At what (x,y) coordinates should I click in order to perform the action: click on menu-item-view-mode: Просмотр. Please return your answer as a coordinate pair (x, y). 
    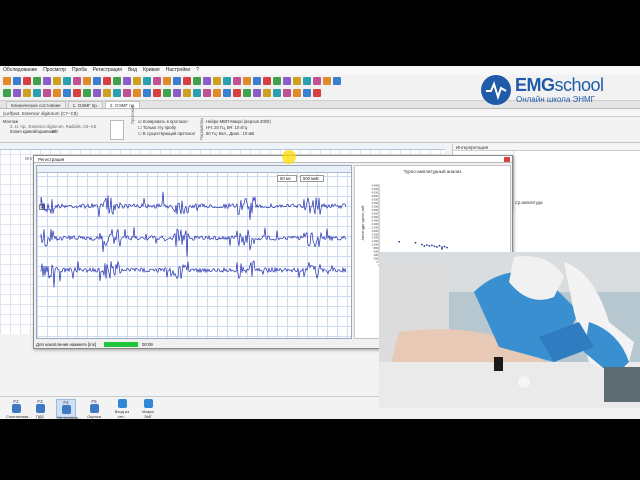
    Looking at the image, I should click on (54, 70).